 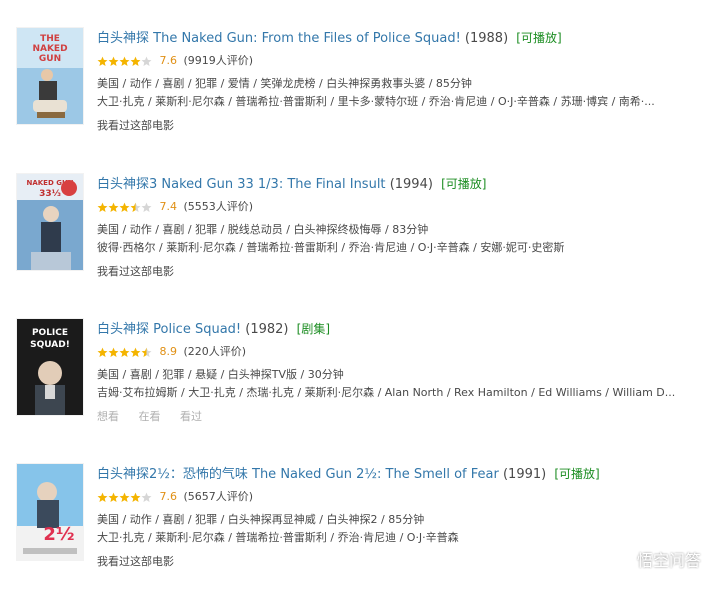 I want to click on rating-count: (5553人评价), so click(x=218, y=206).